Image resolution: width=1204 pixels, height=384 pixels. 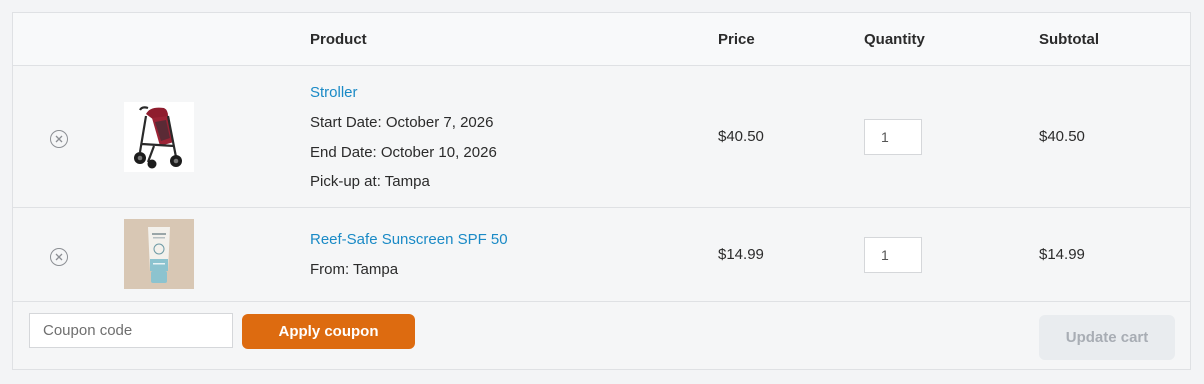 I want to click on sunscreen-tube-image, so click(x=159, y=254).